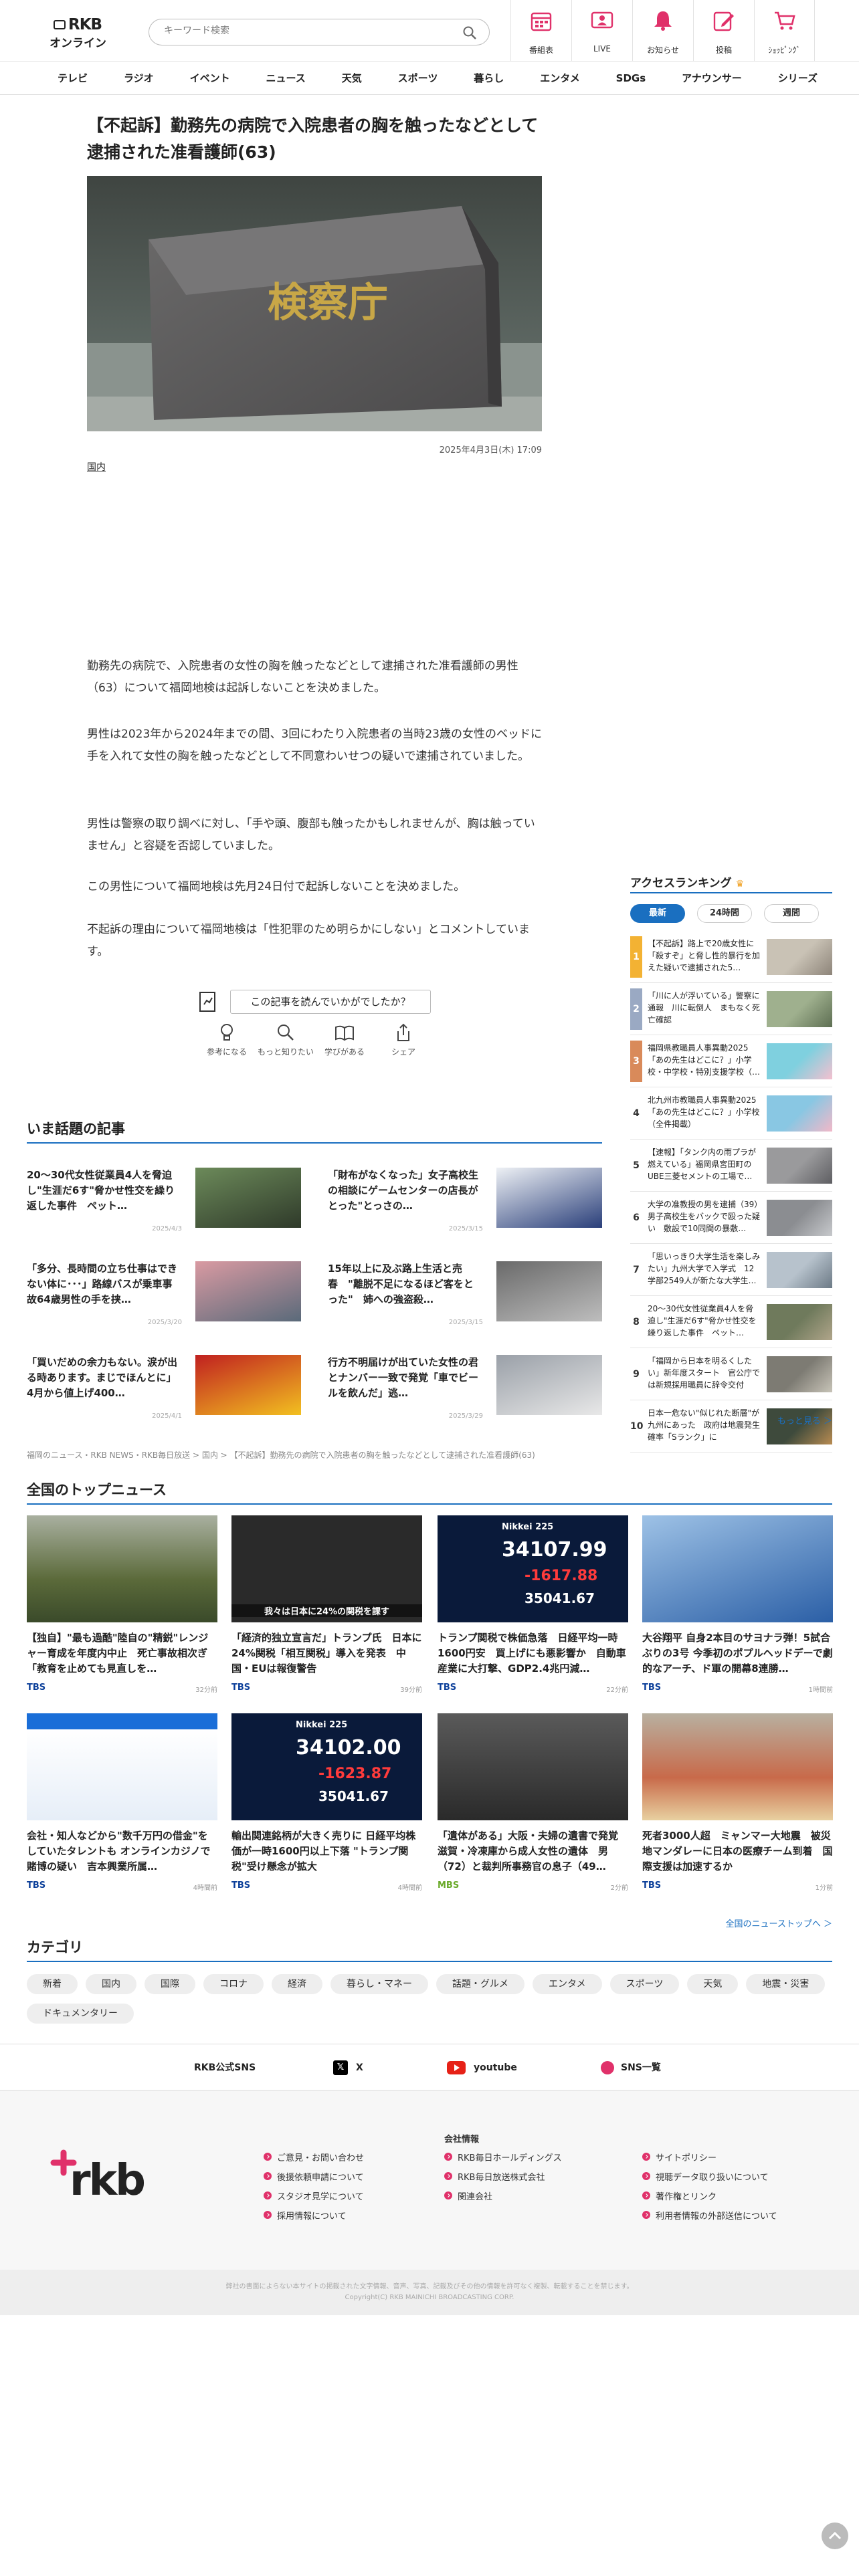 The image size is (859, 2576). I want to click on national-news-more-link: 全国のニューストップへ ＞, so click(779, 1923).